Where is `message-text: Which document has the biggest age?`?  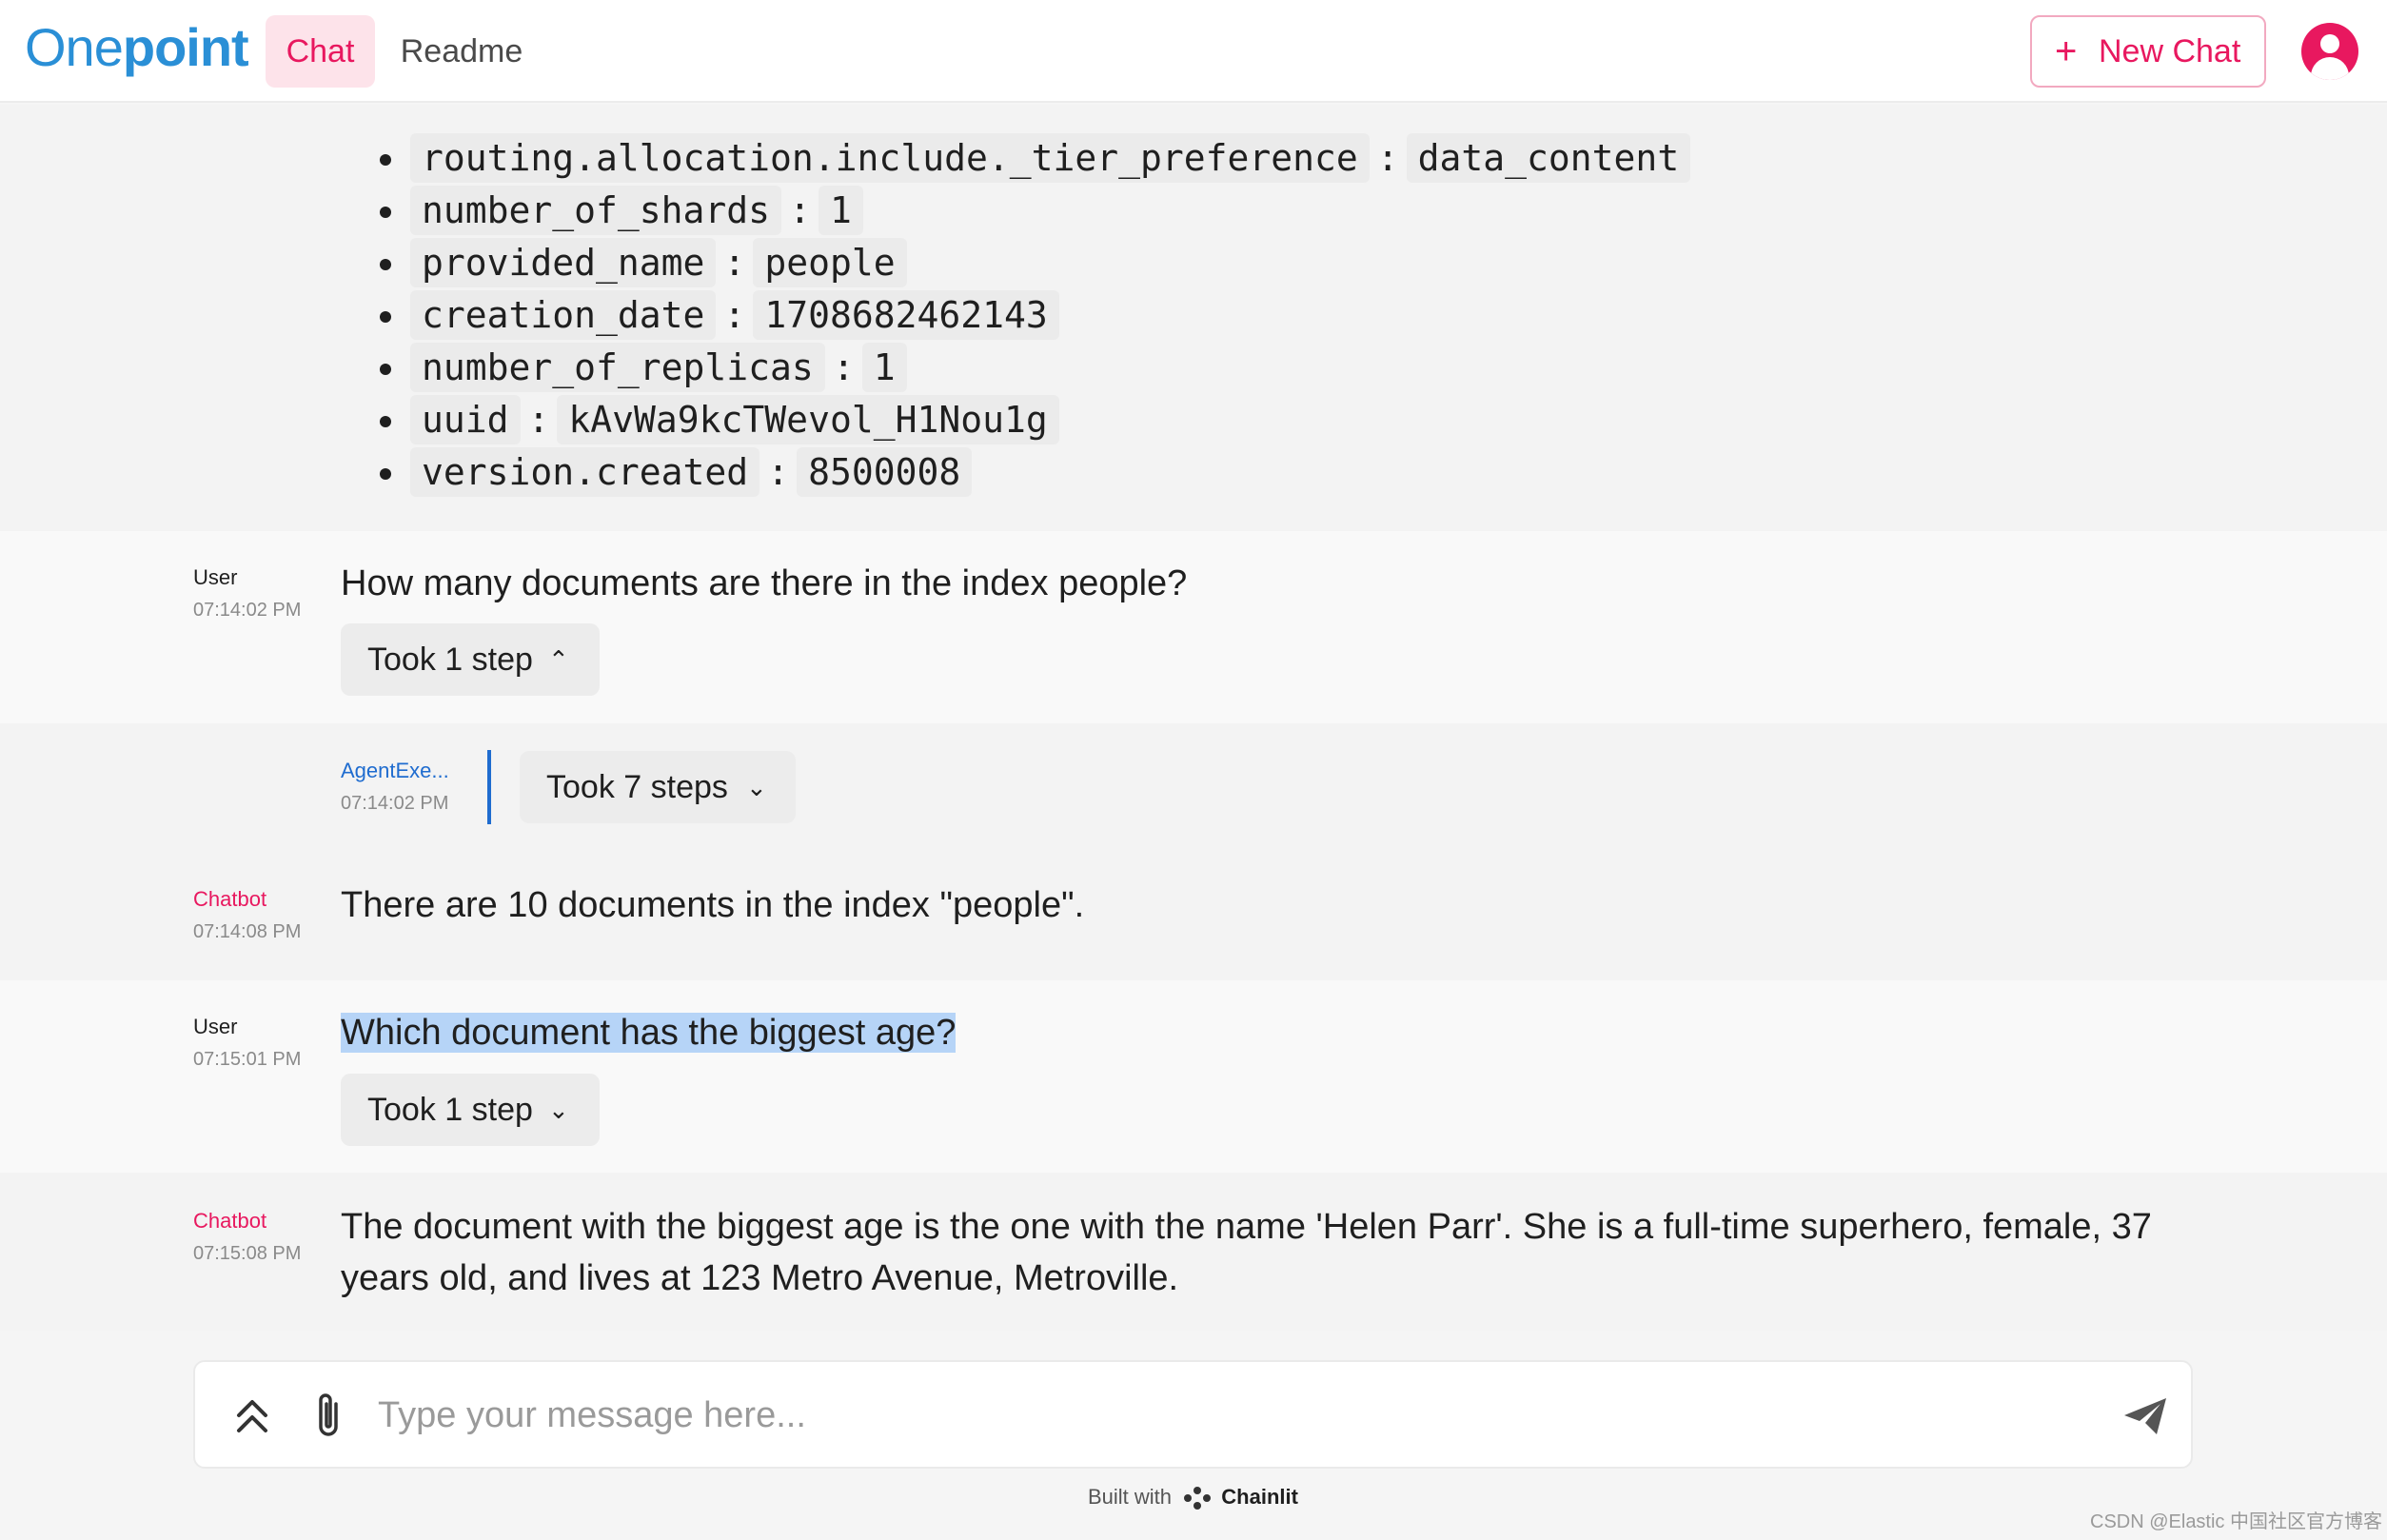
message-text: Which document has the biggest age? is located at coordinates (649, 1032).